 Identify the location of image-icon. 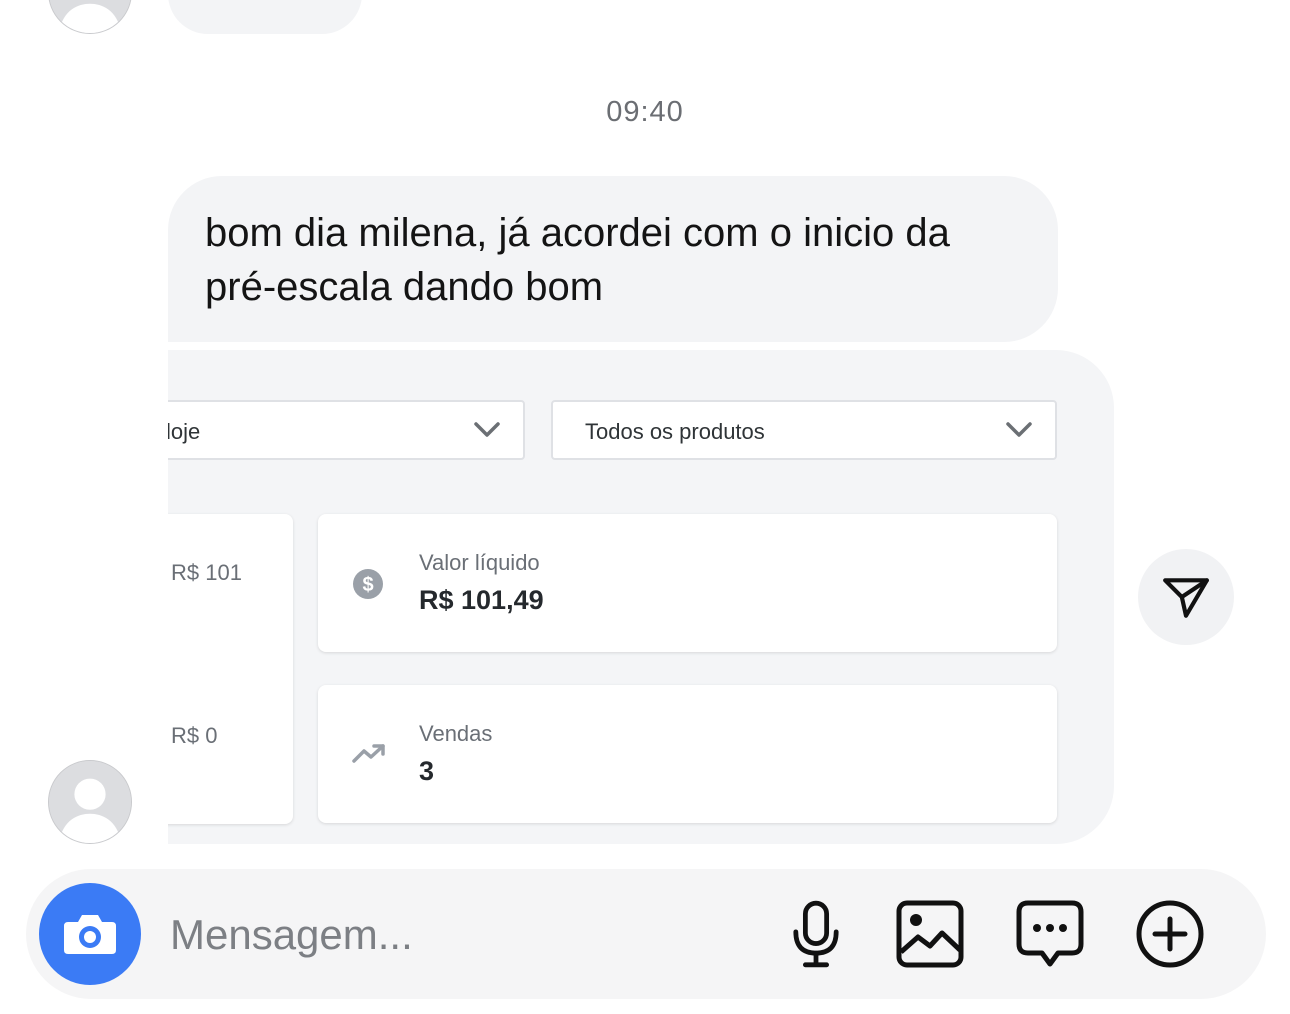
(930, 934).